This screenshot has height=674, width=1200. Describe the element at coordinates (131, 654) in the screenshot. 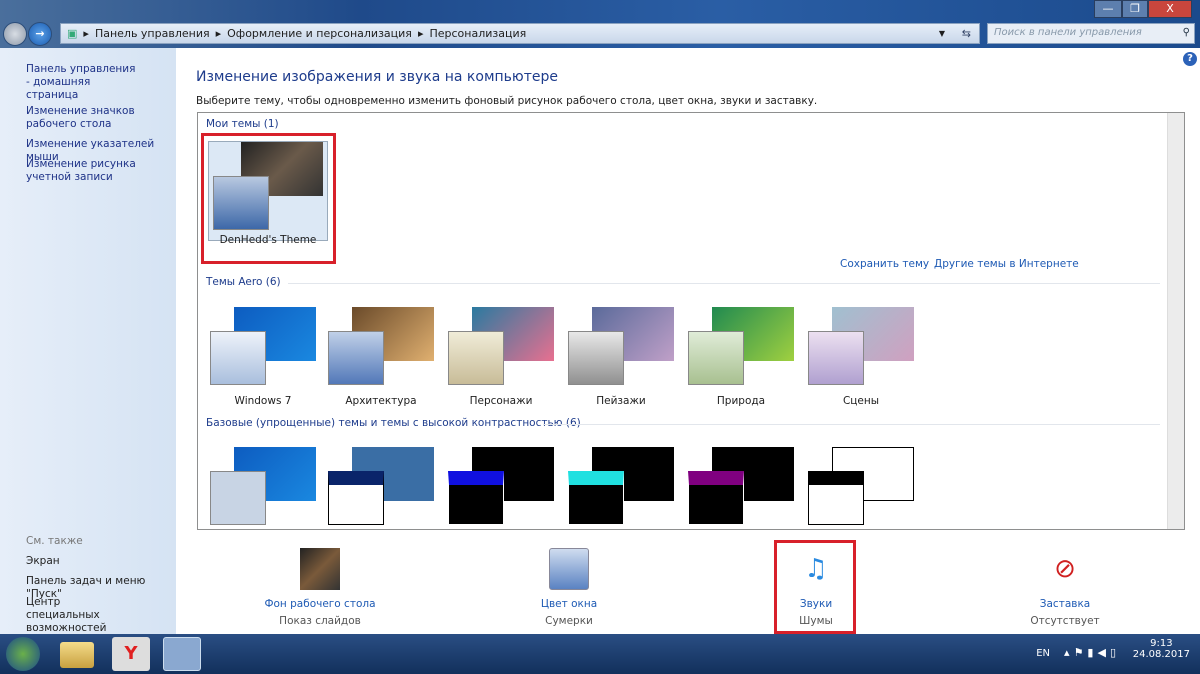

I see `yandex-taskbar-icon: Y` at that location.